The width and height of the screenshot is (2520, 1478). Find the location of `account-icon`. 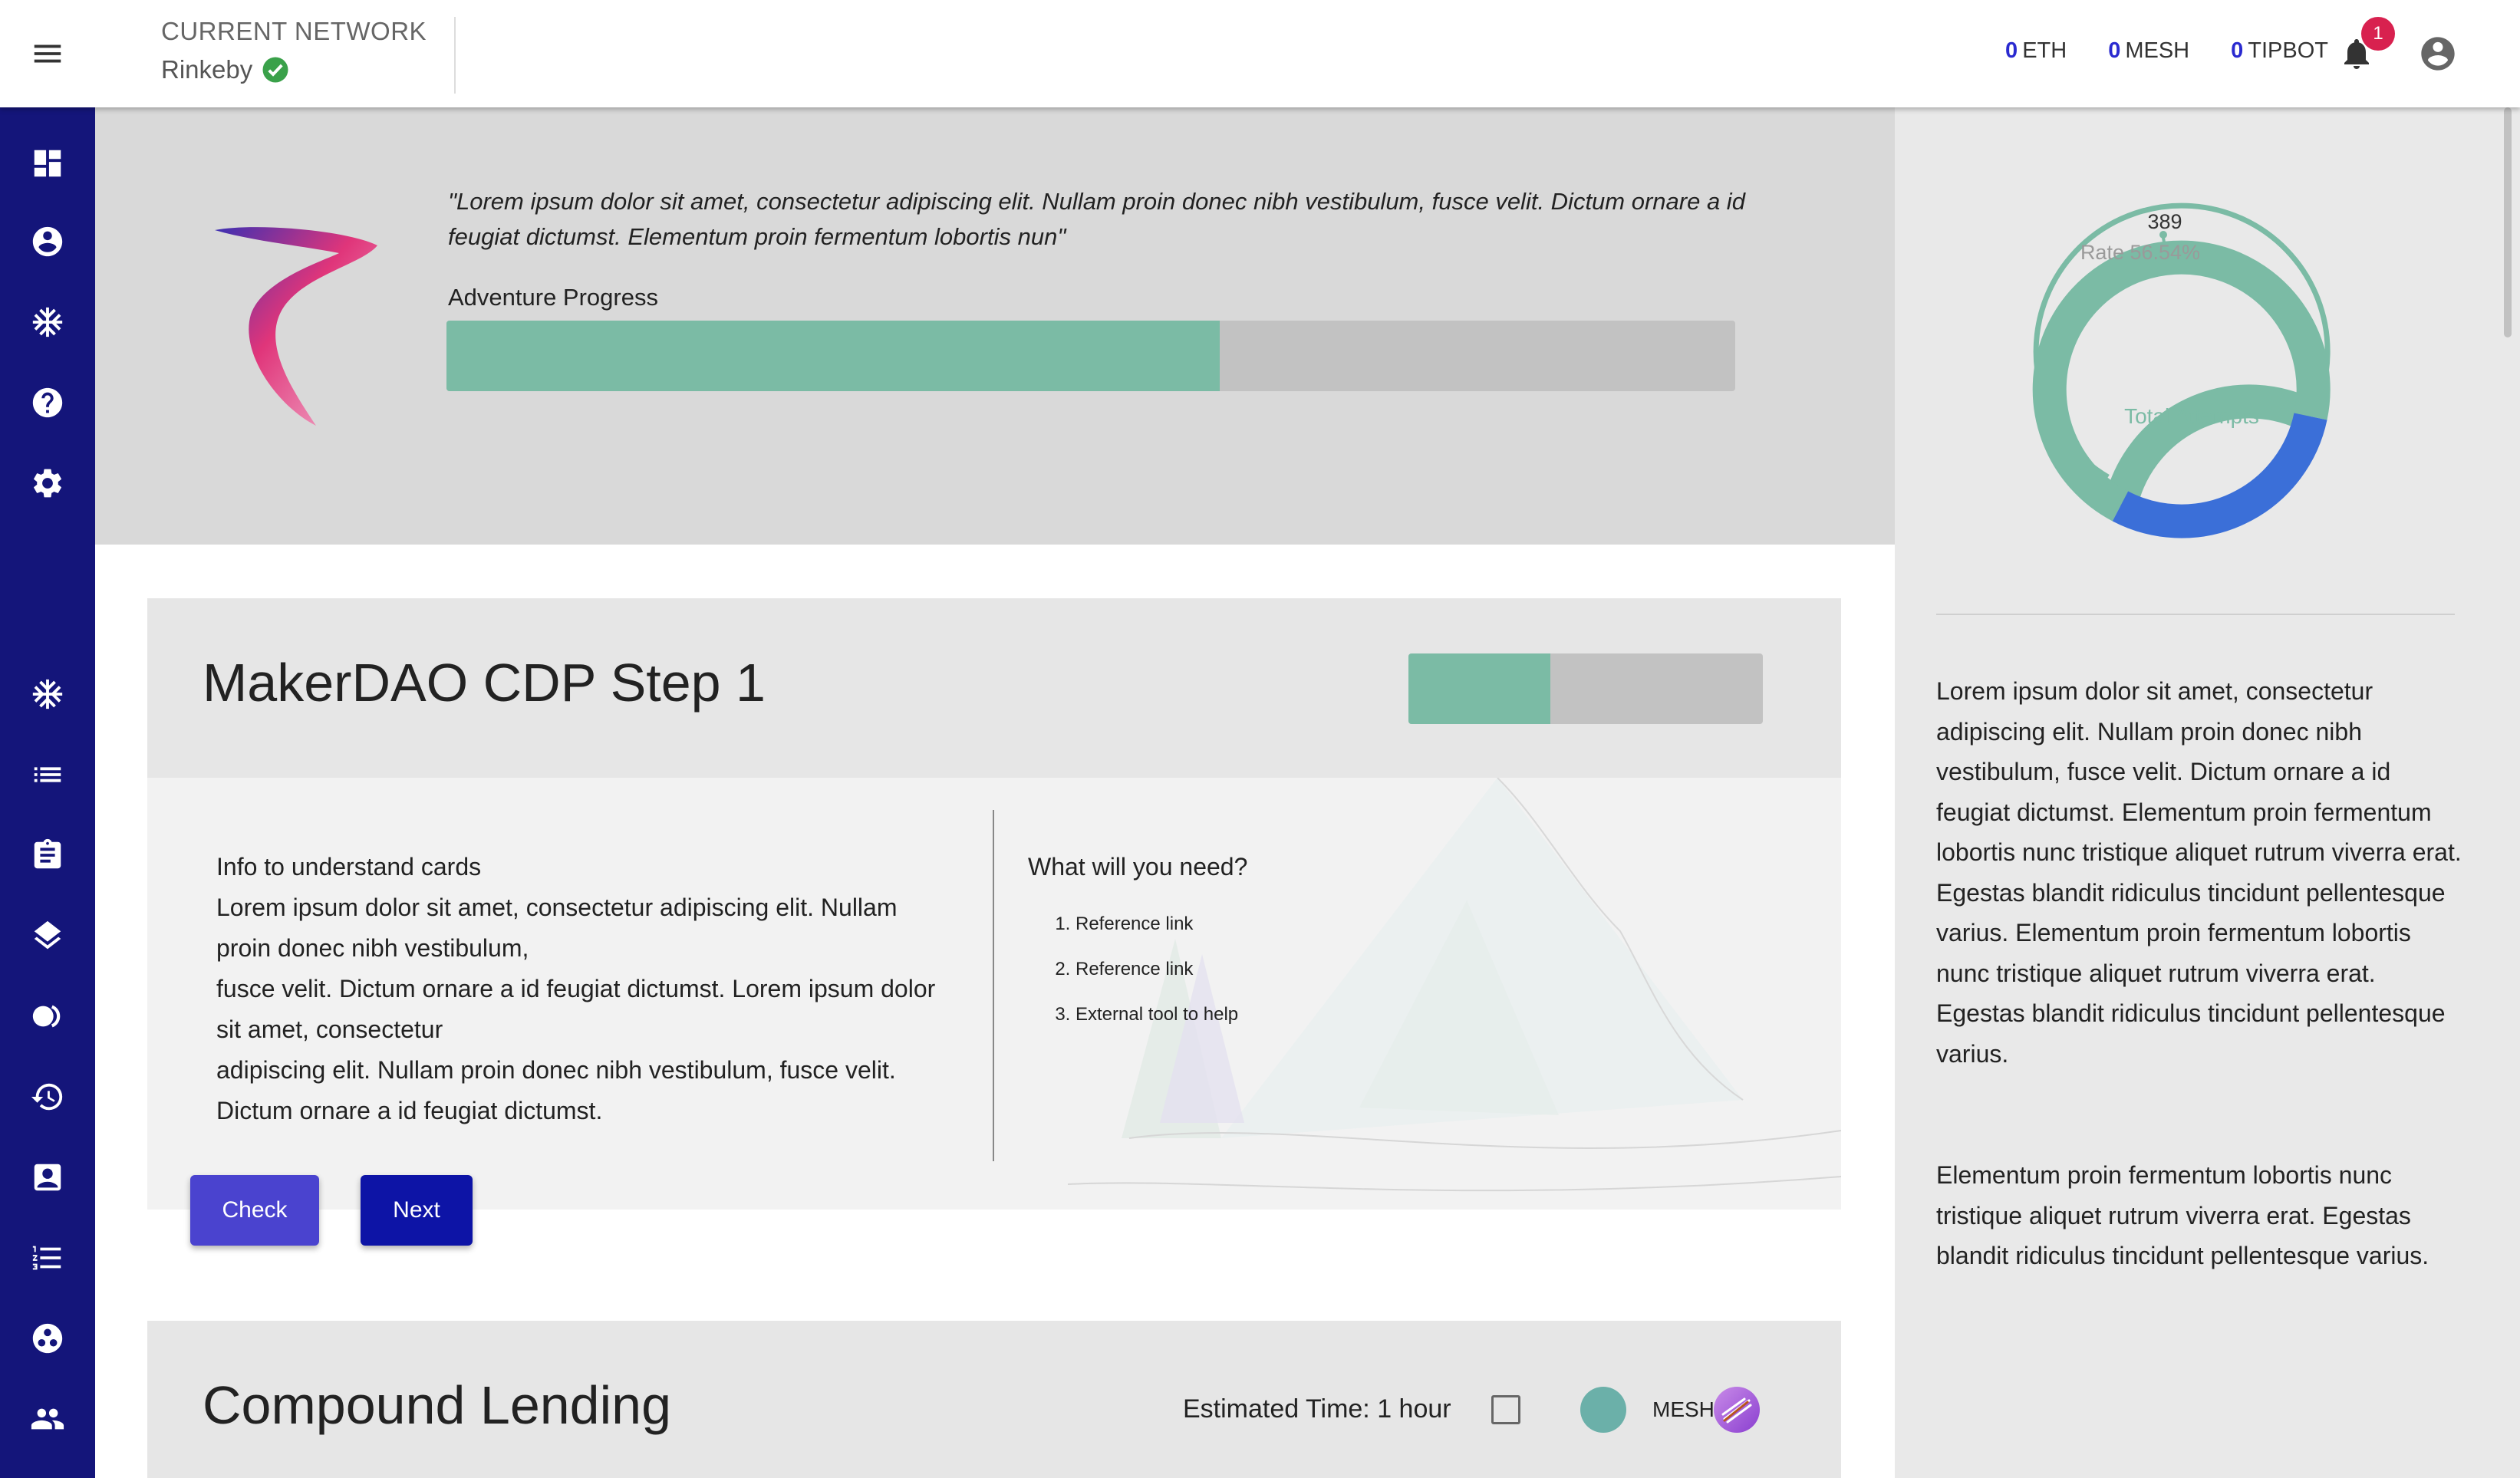

account-icon is located at coordinates (2438, 54).